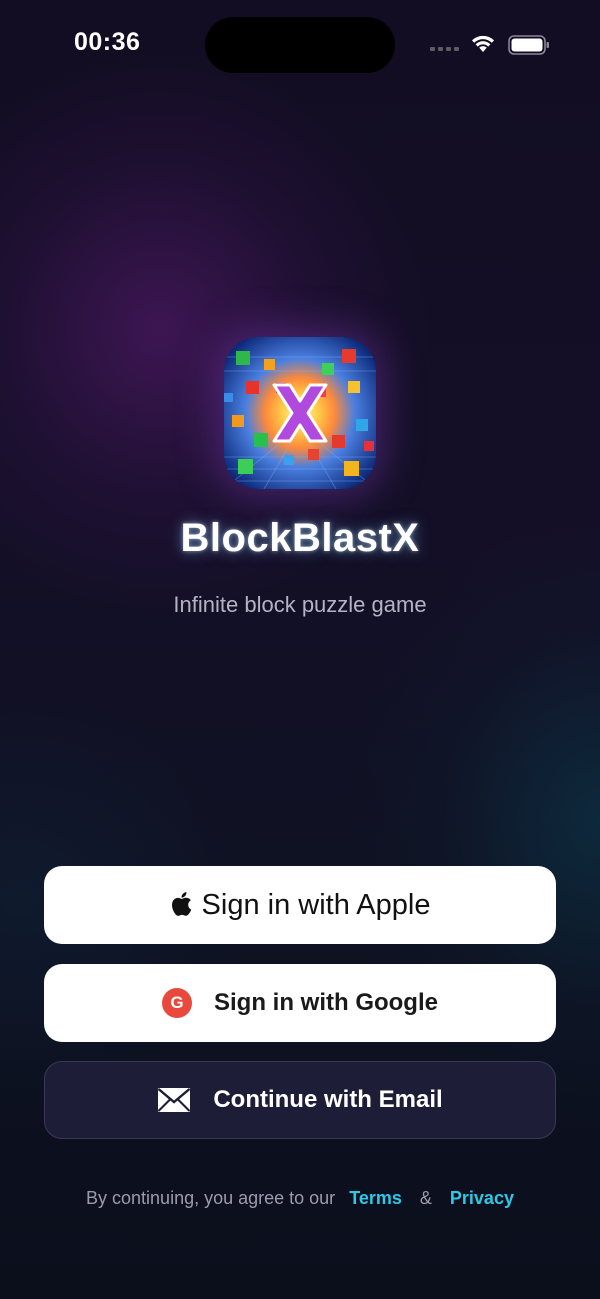 The image size is (600, 1299). Describe the element at coordinates (177, 1003) in the screenshot. I see `google-icon: G` at that location.